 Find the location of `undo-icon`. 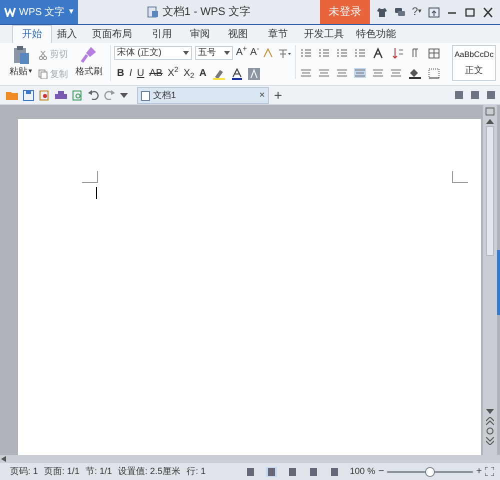

undo-icon is located at coordinates (93, 95).